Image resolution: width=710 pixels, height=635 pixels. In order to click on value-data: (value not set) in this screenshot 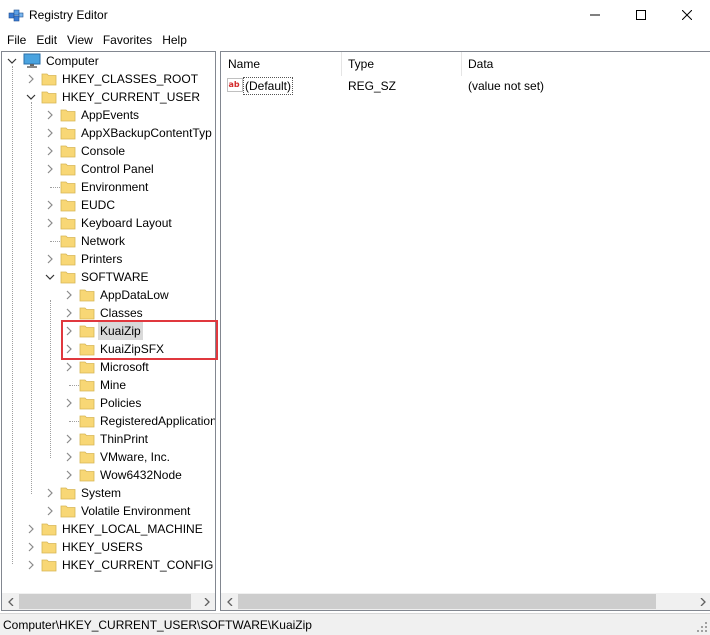, I will do `click(506, 86)`.